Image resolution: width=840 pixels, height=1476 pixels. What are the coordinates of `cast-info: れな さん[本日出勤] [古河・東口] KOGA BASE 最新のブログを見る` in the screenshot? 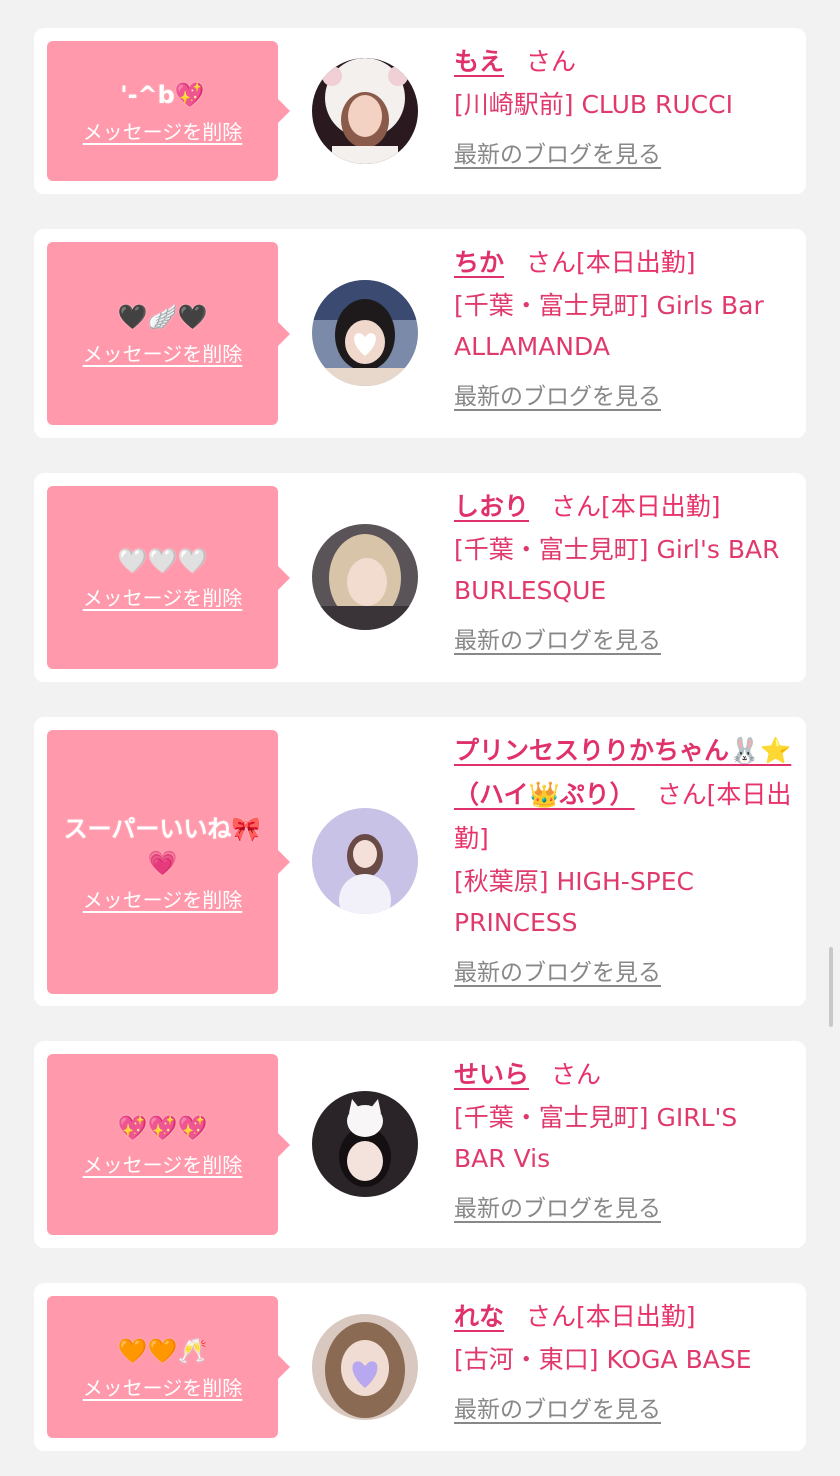 It's located at (624, 1359).